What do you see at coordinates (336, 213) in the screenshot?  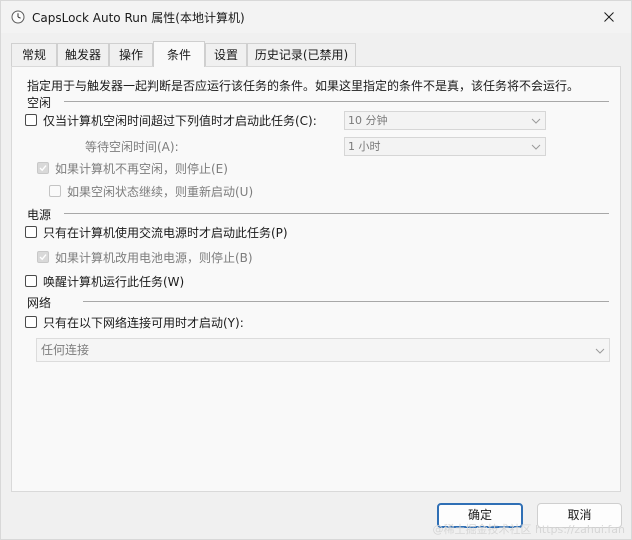 I see `power-group-divider` at bounding box center [336, 213].